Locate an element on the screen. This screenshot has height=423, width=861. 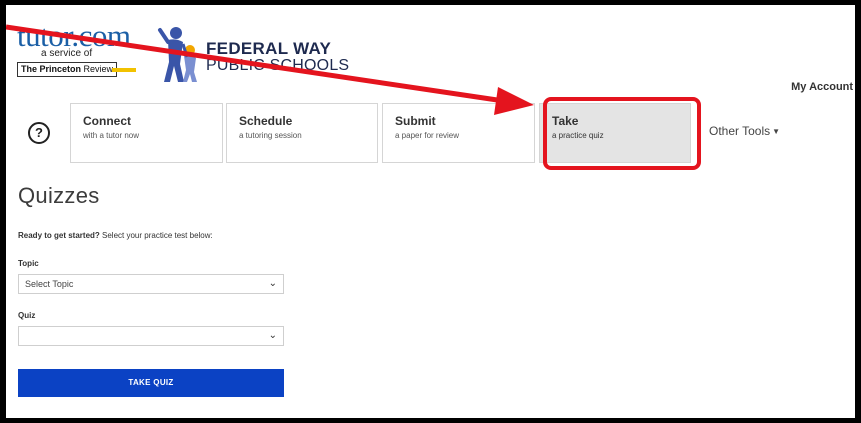
pr-bold: The Princeton is located at coordinates (51, 69).